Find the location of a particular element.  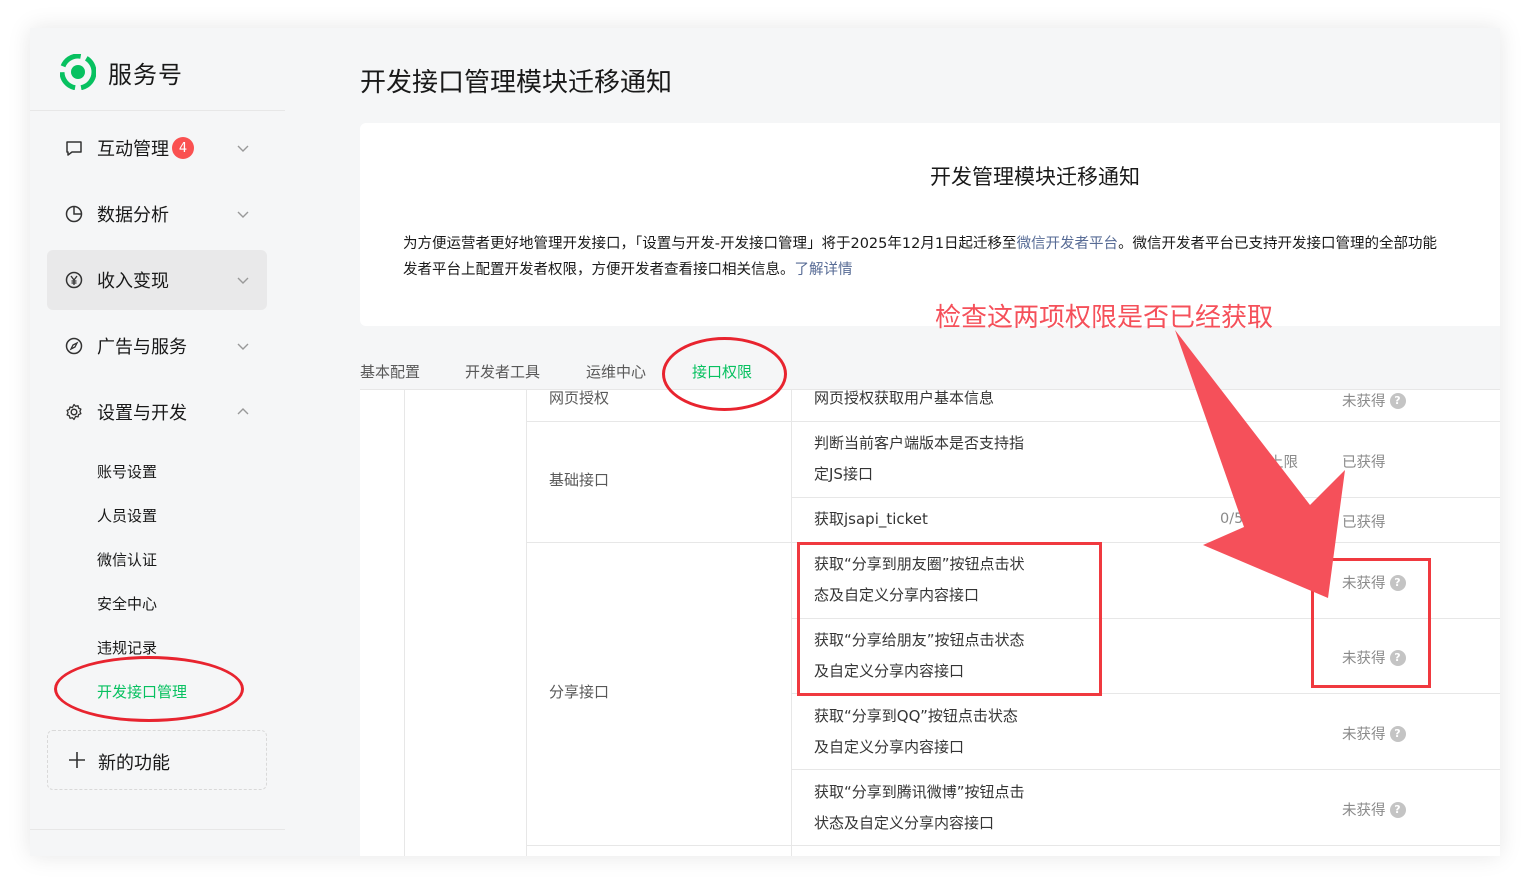

arrow-shape is located at coordinates (1260, 464).